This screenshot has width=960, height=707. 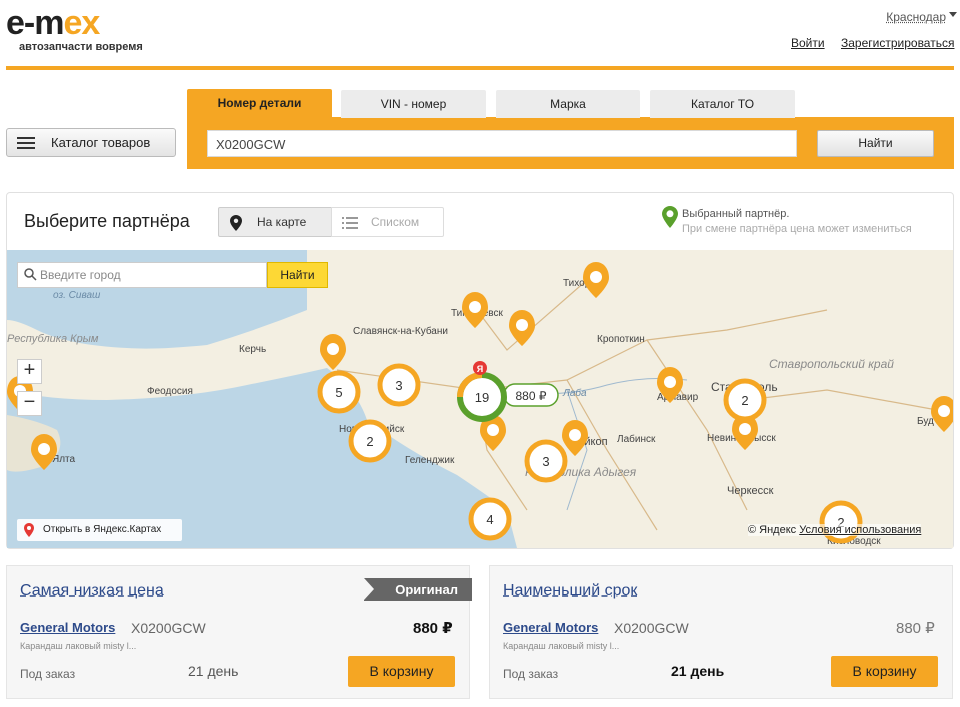 I want to click on open-yandex-maps-link: Открыть в Яндекс.Картах, so click(x=99, y=530).